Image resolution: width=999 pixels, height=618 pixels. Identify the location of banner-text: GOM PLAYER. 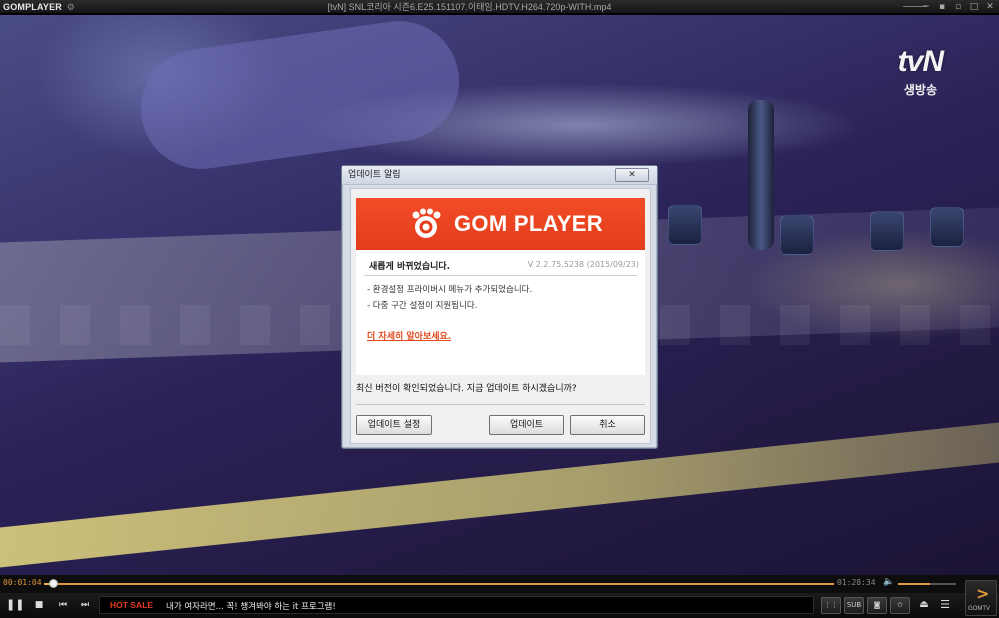
(528, 223).